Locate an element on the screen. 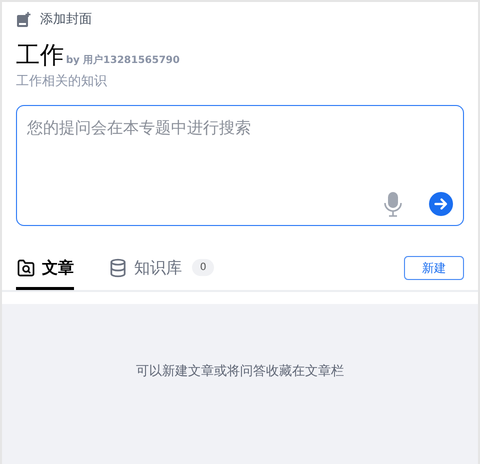  search-field: 您的提问会在本专题中进行搜索 is located at coordinates (240, 128).